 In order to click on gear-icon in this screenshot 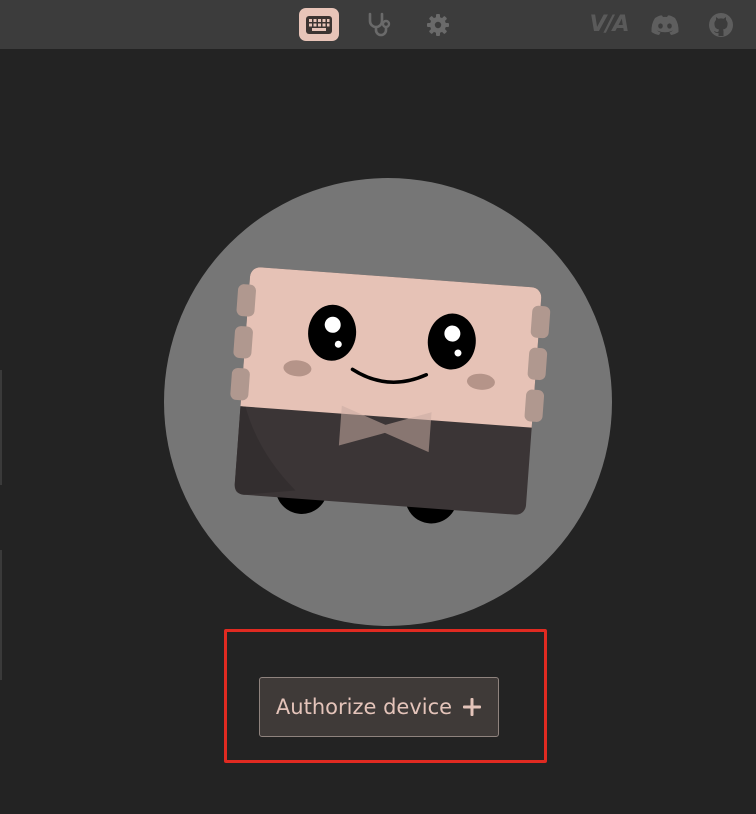, I will do `click(438, 24)`.